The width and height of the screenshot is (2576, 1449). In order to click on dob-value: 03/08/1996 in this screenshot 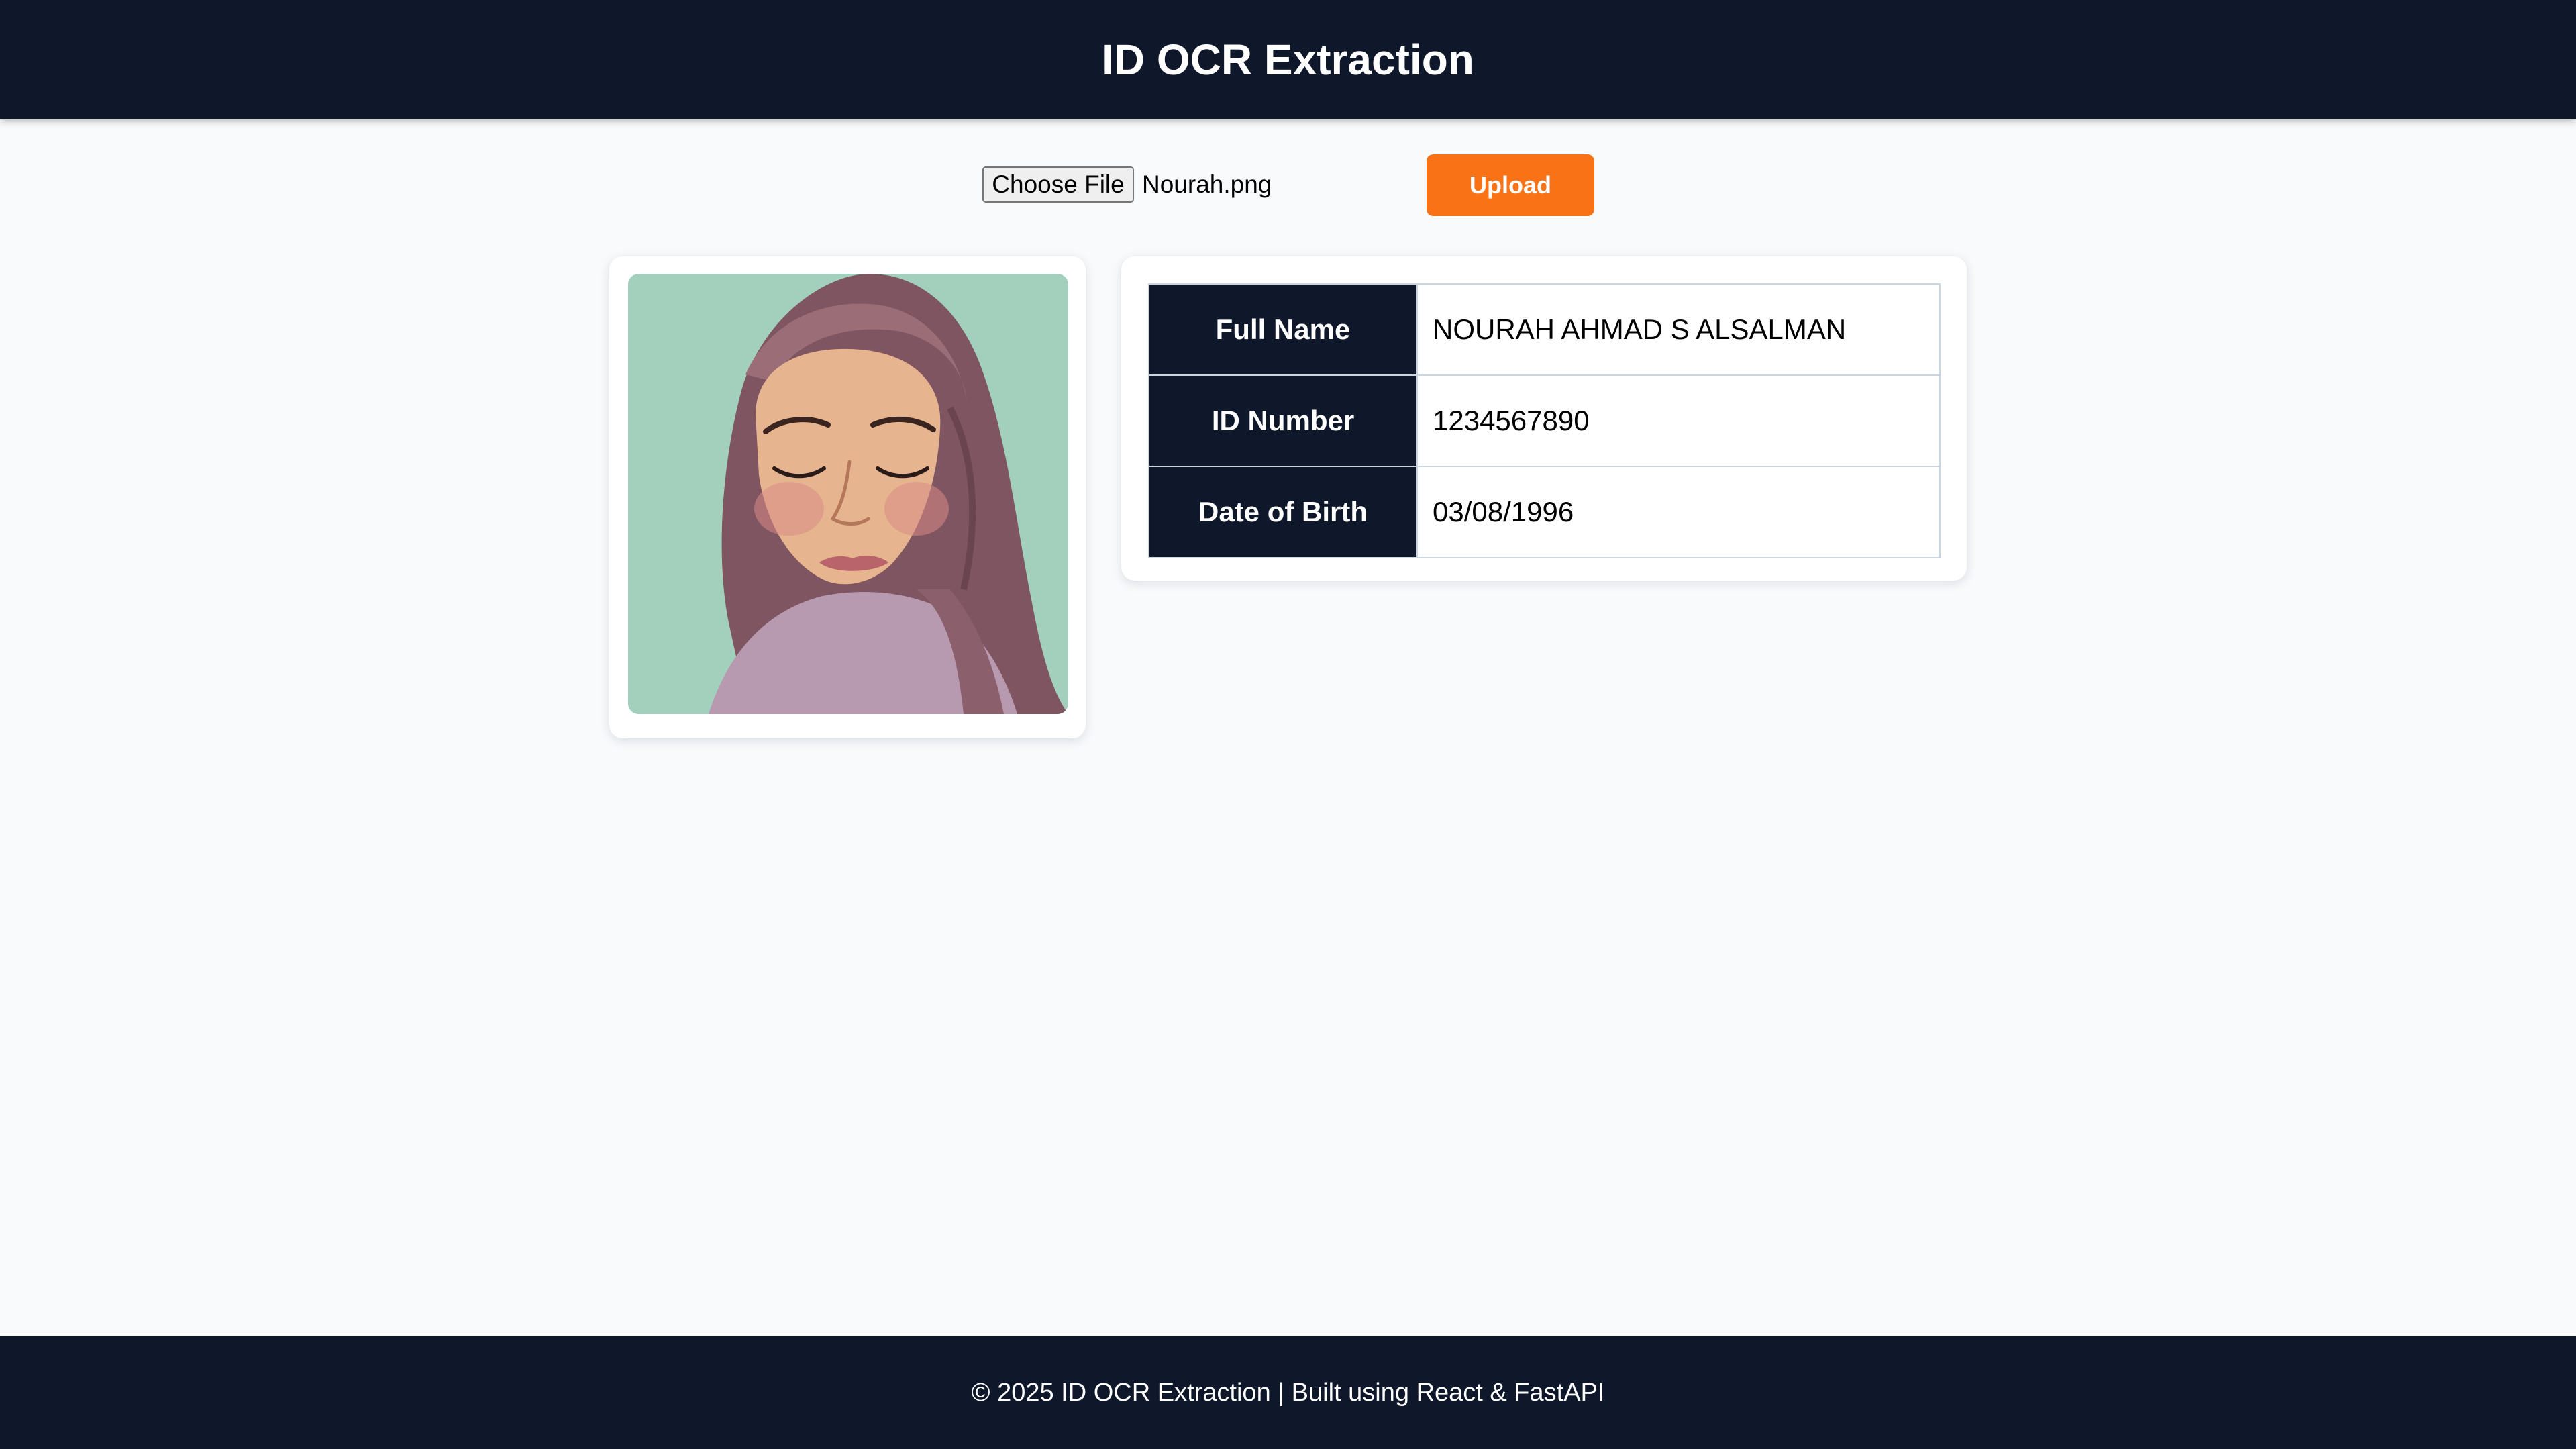, I will do `click(1678, 512)`.